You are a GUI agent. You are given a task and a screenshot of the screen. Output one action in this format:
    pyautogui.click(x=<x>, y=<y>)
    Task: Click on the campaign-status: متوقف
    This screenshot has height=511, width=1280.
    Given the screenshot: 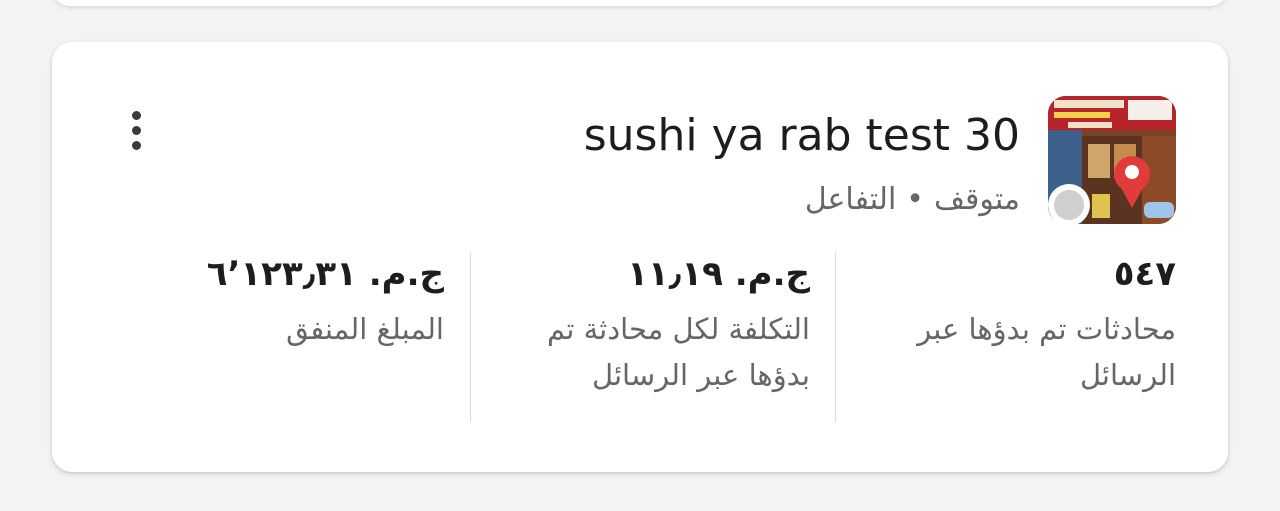 What is the action you would take?
    pyautogui.click(x=976, y=199)
    